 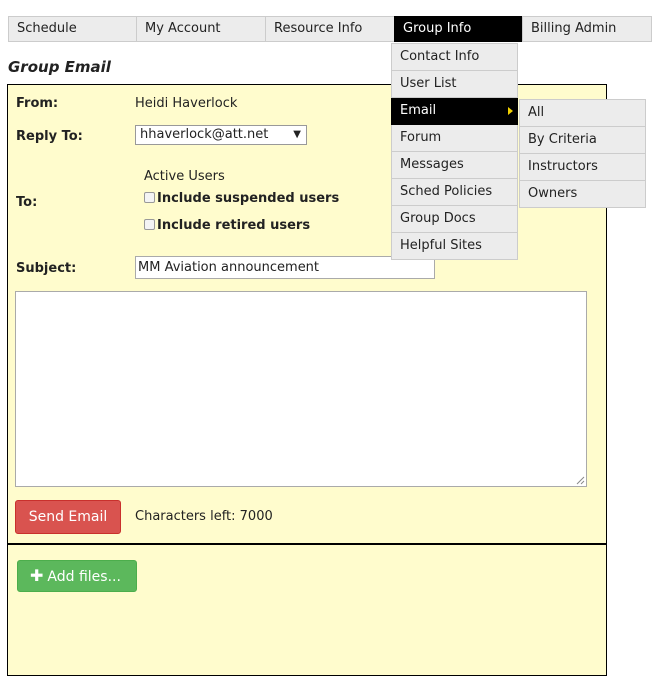 I want to click on page-title: Group Email, so click(x=59, y=67).